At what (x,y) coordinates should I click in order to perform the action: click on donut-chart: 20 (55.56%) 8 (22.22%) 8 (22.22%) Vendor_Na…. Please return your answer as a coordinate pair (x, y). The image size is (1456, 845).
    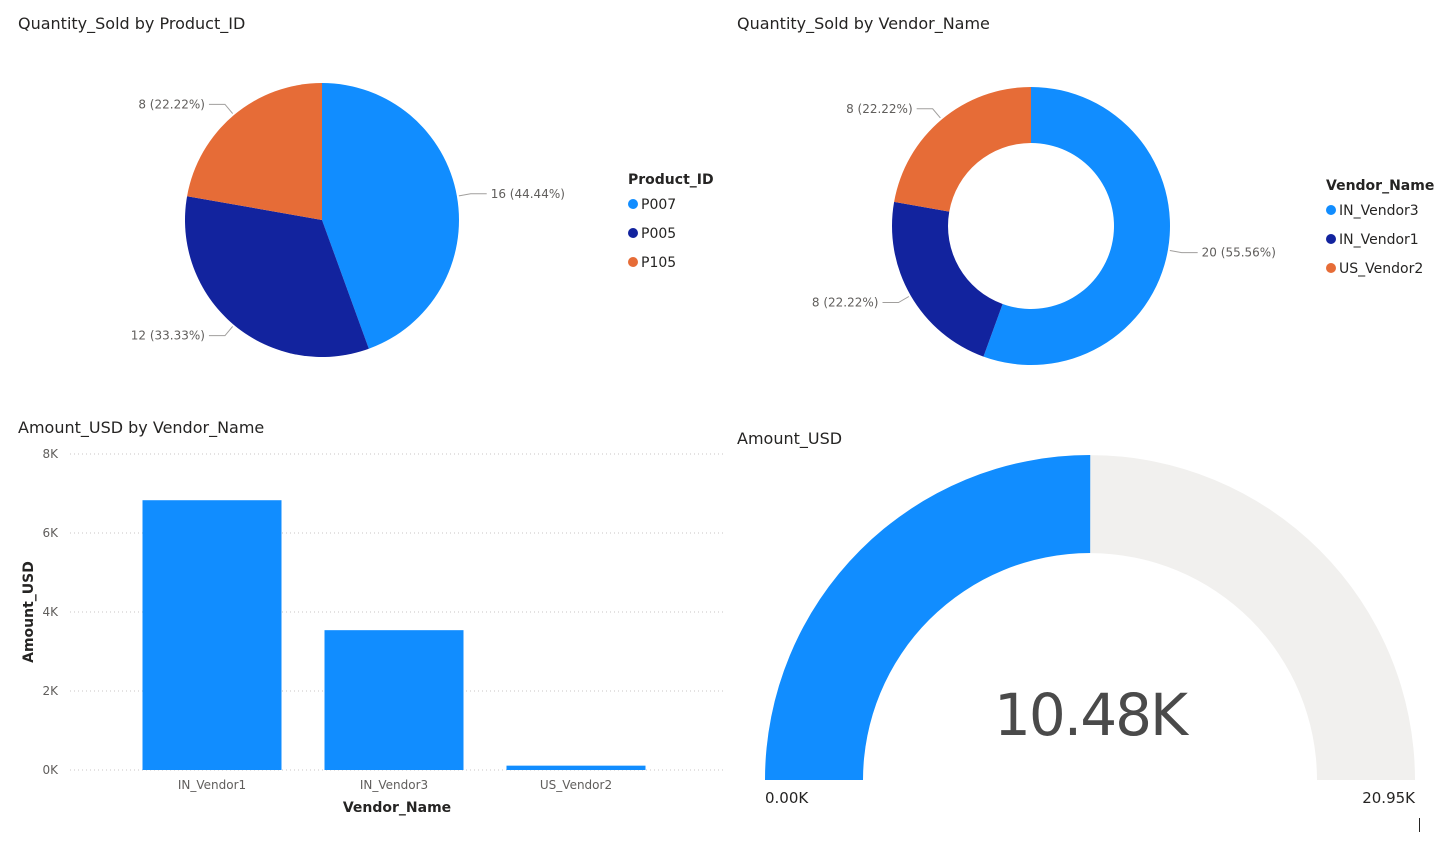
    Looking at the image, I should click on (1123, 226).